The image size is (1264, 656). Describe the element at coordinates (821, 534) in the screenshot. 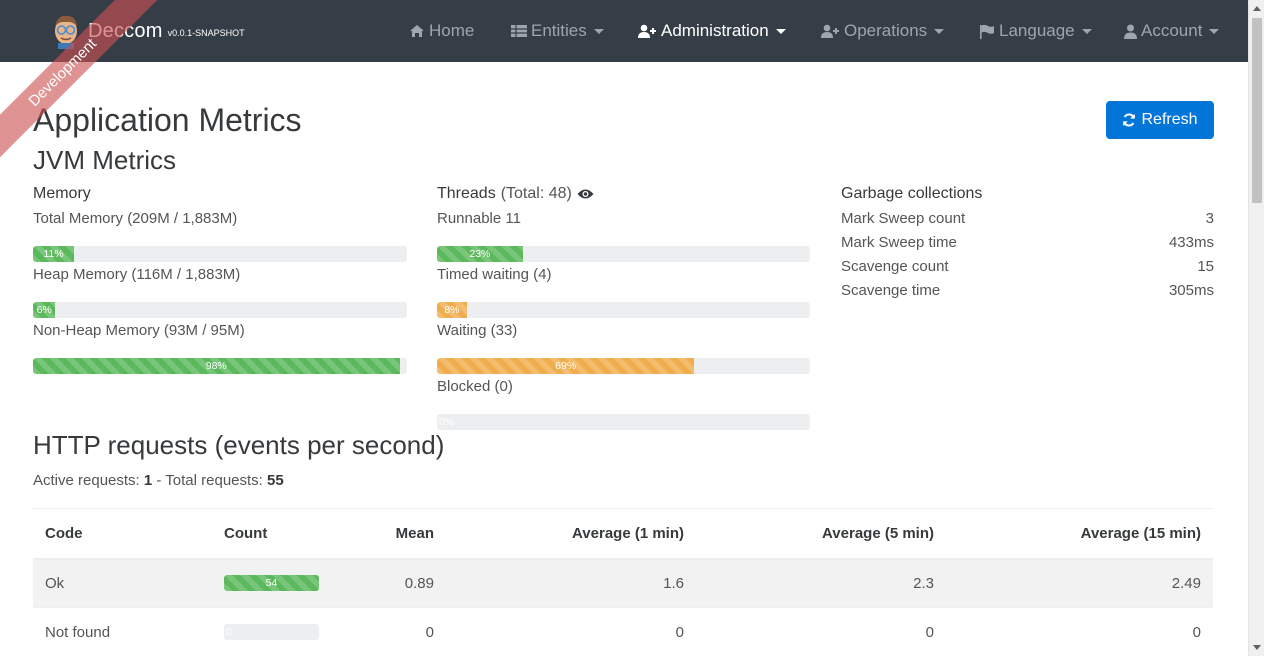

I see `column-header-avg-5min: Average (5 min)` at that location.